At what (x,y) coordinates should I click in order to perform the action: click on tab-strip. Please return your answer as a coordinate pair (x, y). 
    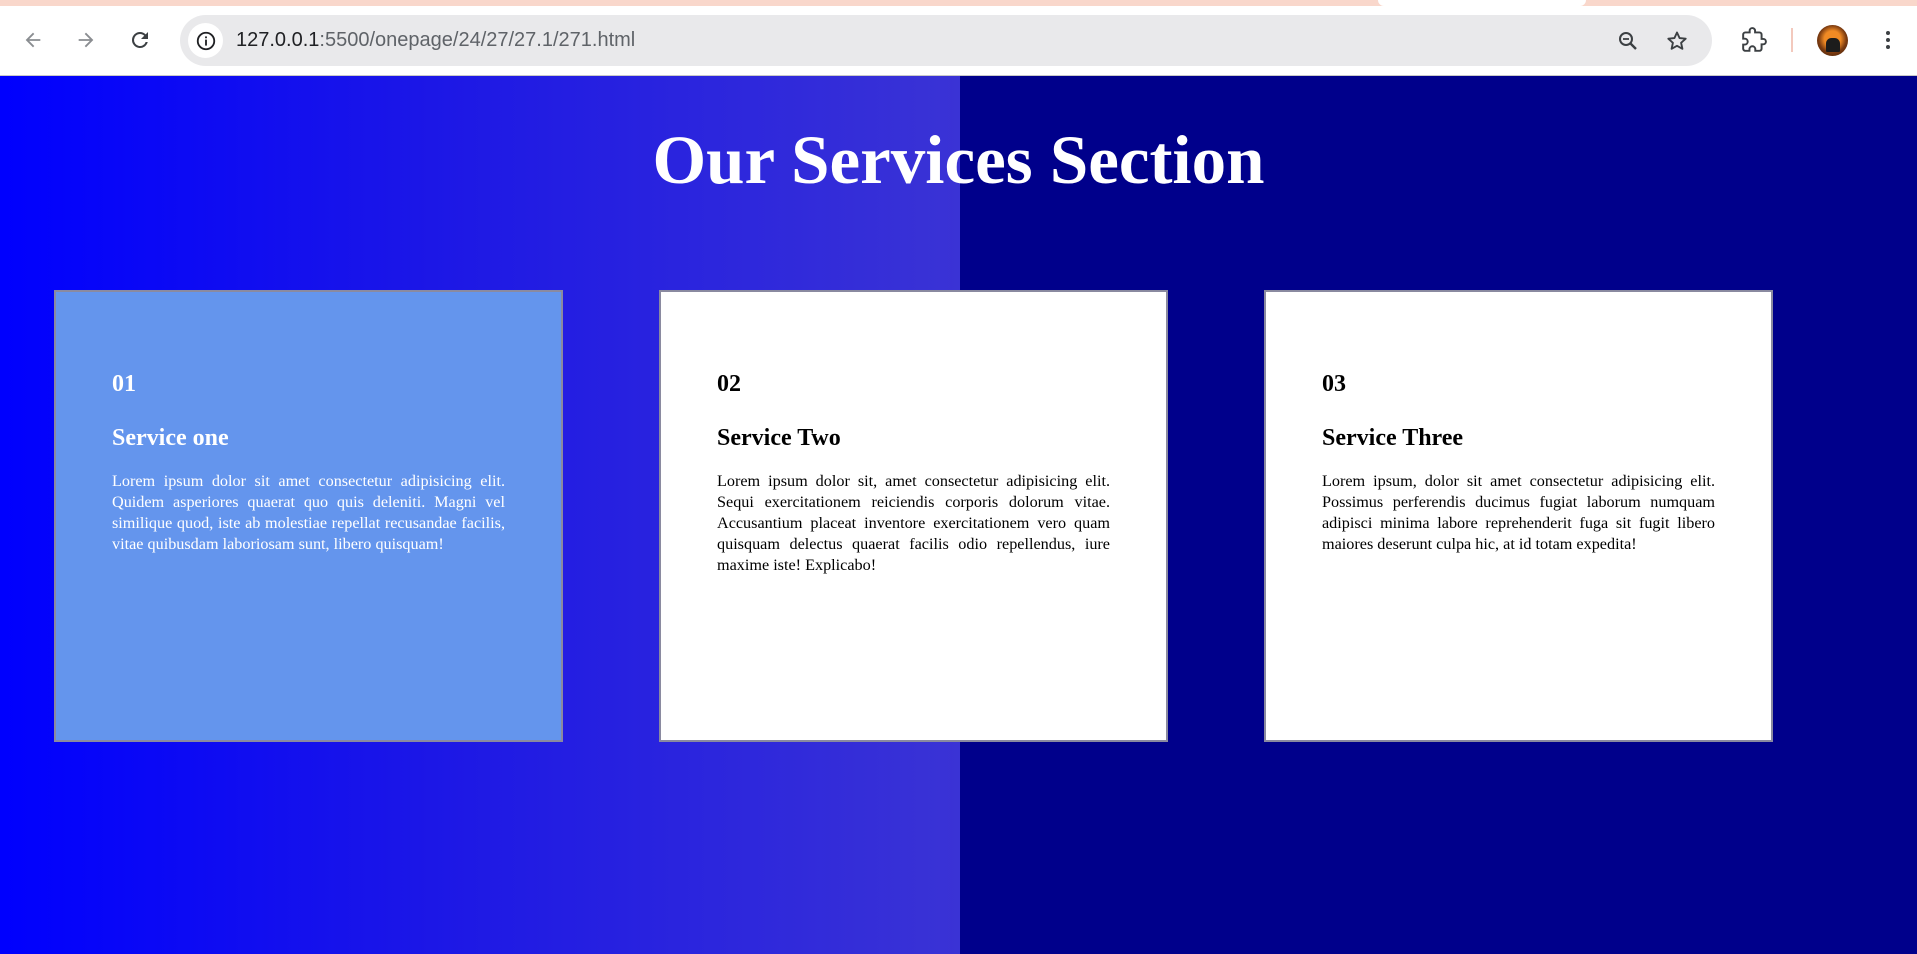
    Looking at the image, I should click on (958, 3).